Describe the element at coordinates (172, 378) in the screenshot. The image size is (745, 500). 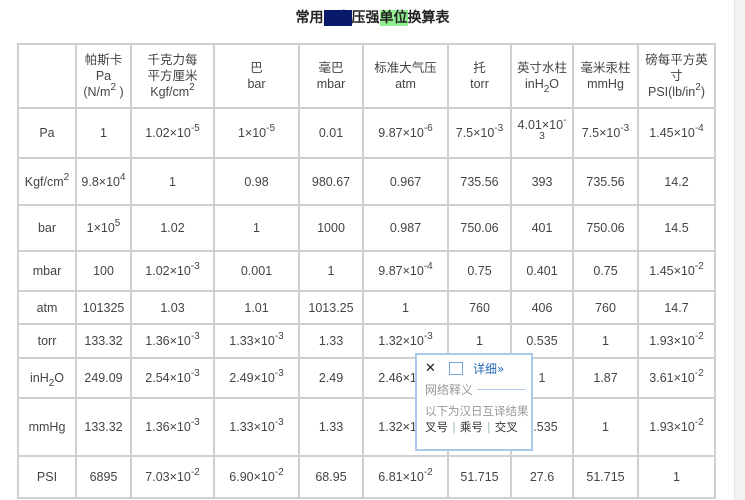
I see `table-cell: 2.54×10-3` at that location.